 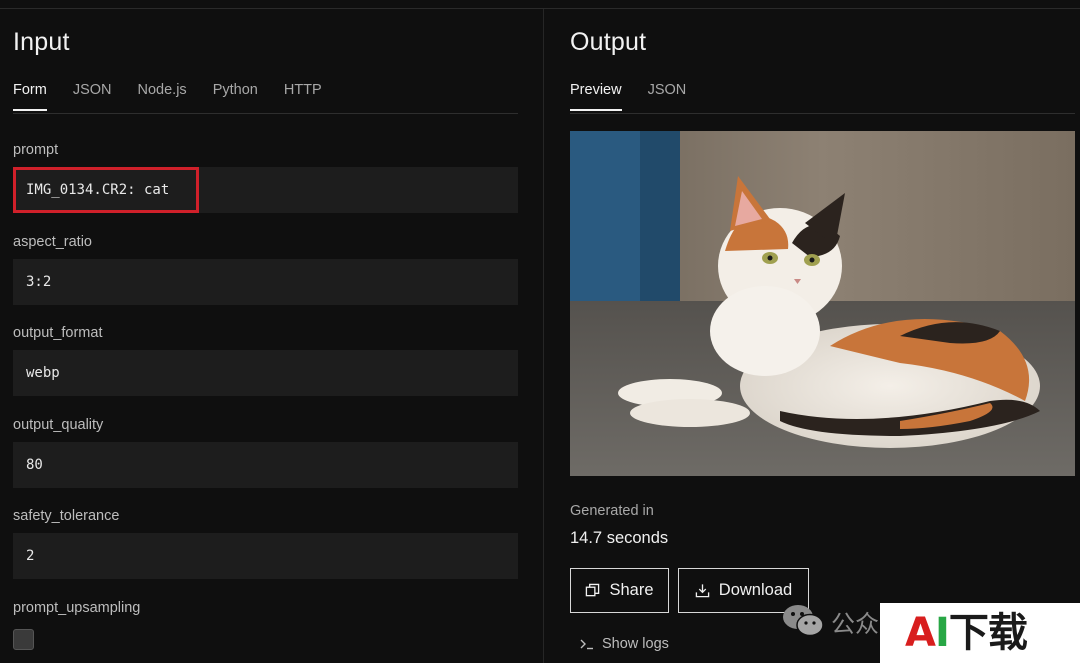 I want to click on share-button: Share, so click(x=619, y=590).